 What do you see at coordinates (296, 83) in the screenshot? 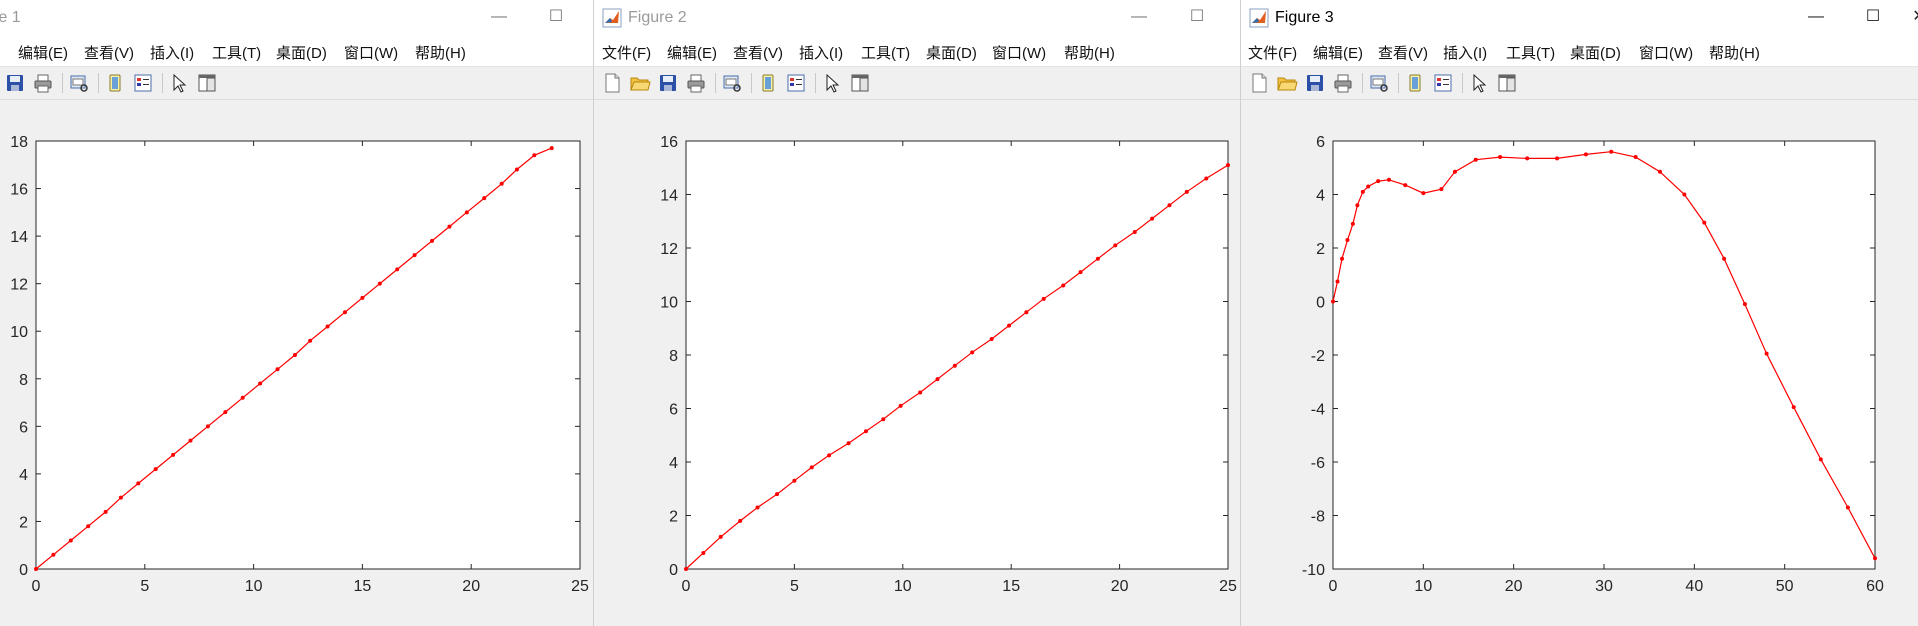
I see `figure-toolbar` at bounding box center [296, 83].